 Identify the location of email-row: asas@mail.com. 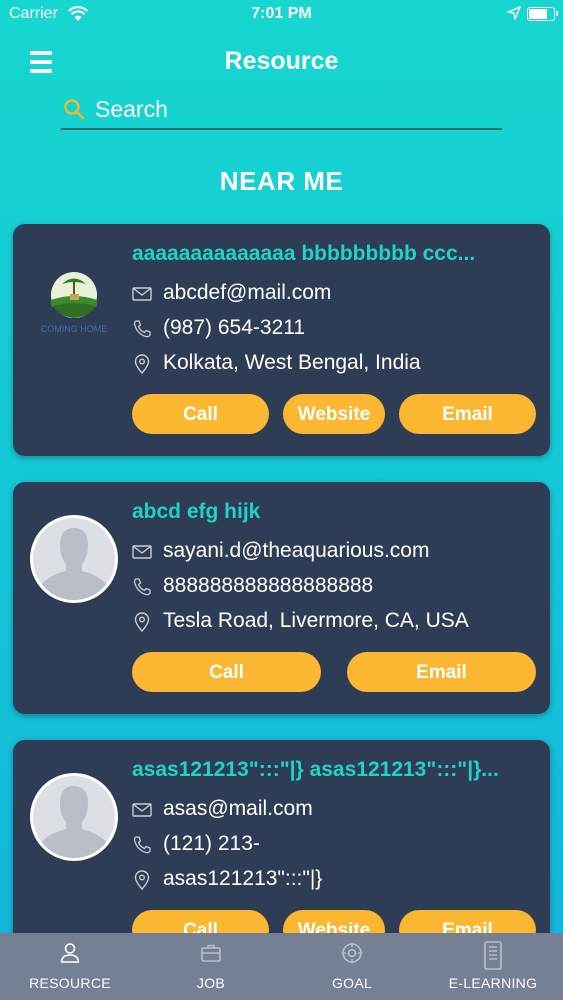
(337, 810).